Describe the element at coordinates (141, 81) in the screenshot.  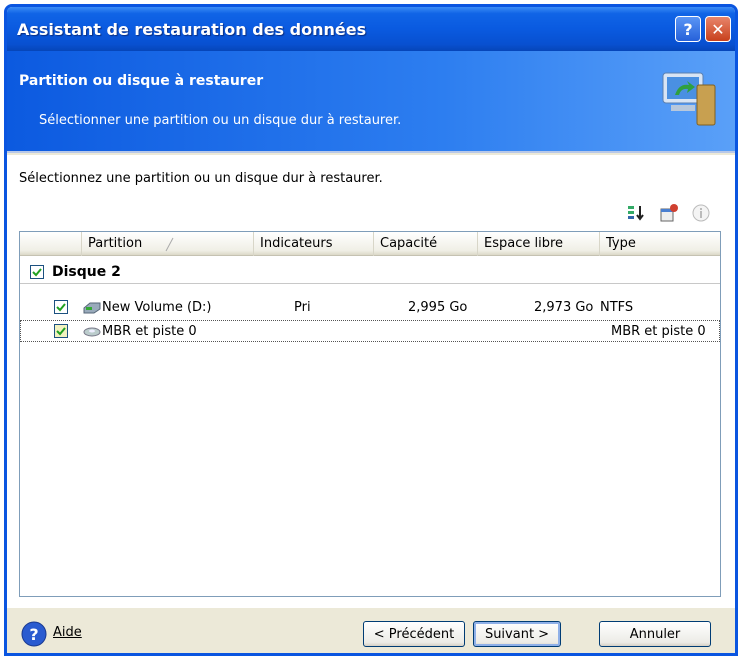
I see `header-title: Partition ou disque à restaurer` at that location.